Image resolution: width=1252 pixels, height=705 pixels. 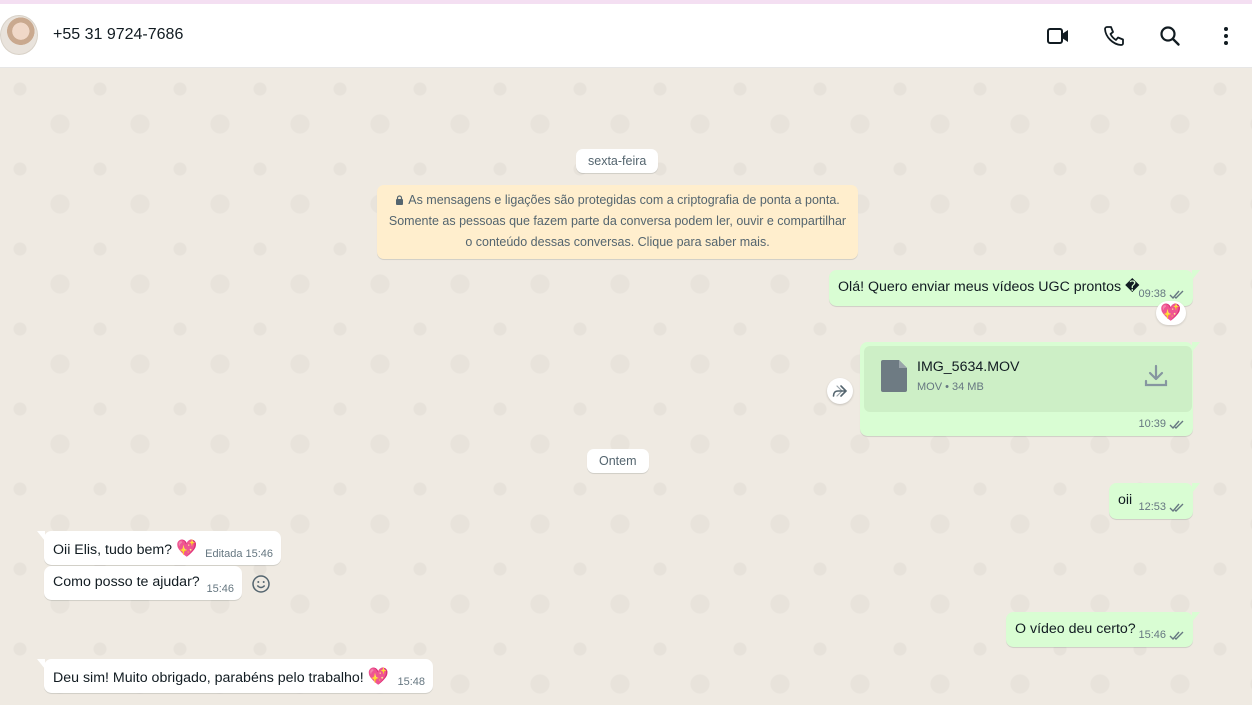 I want to click on message-meta: Editada 15:46, so click(x=239, y=554).